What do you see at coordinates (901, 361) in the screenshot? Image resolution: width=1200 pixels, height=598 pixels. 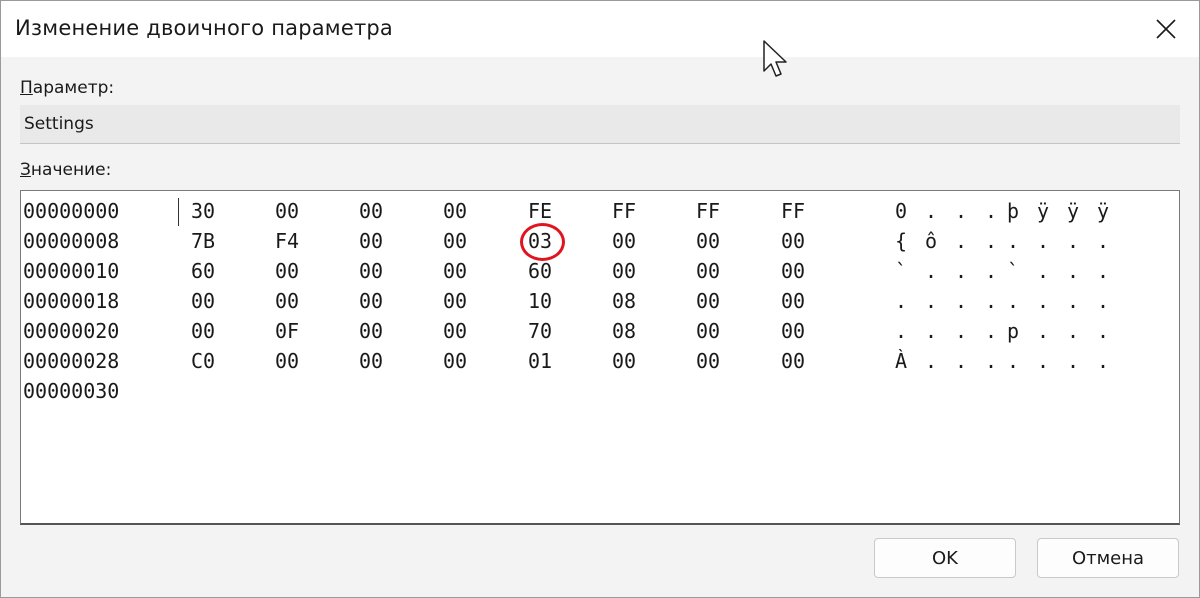 I see `ascii-char: À` at bounding box center [901, 361].